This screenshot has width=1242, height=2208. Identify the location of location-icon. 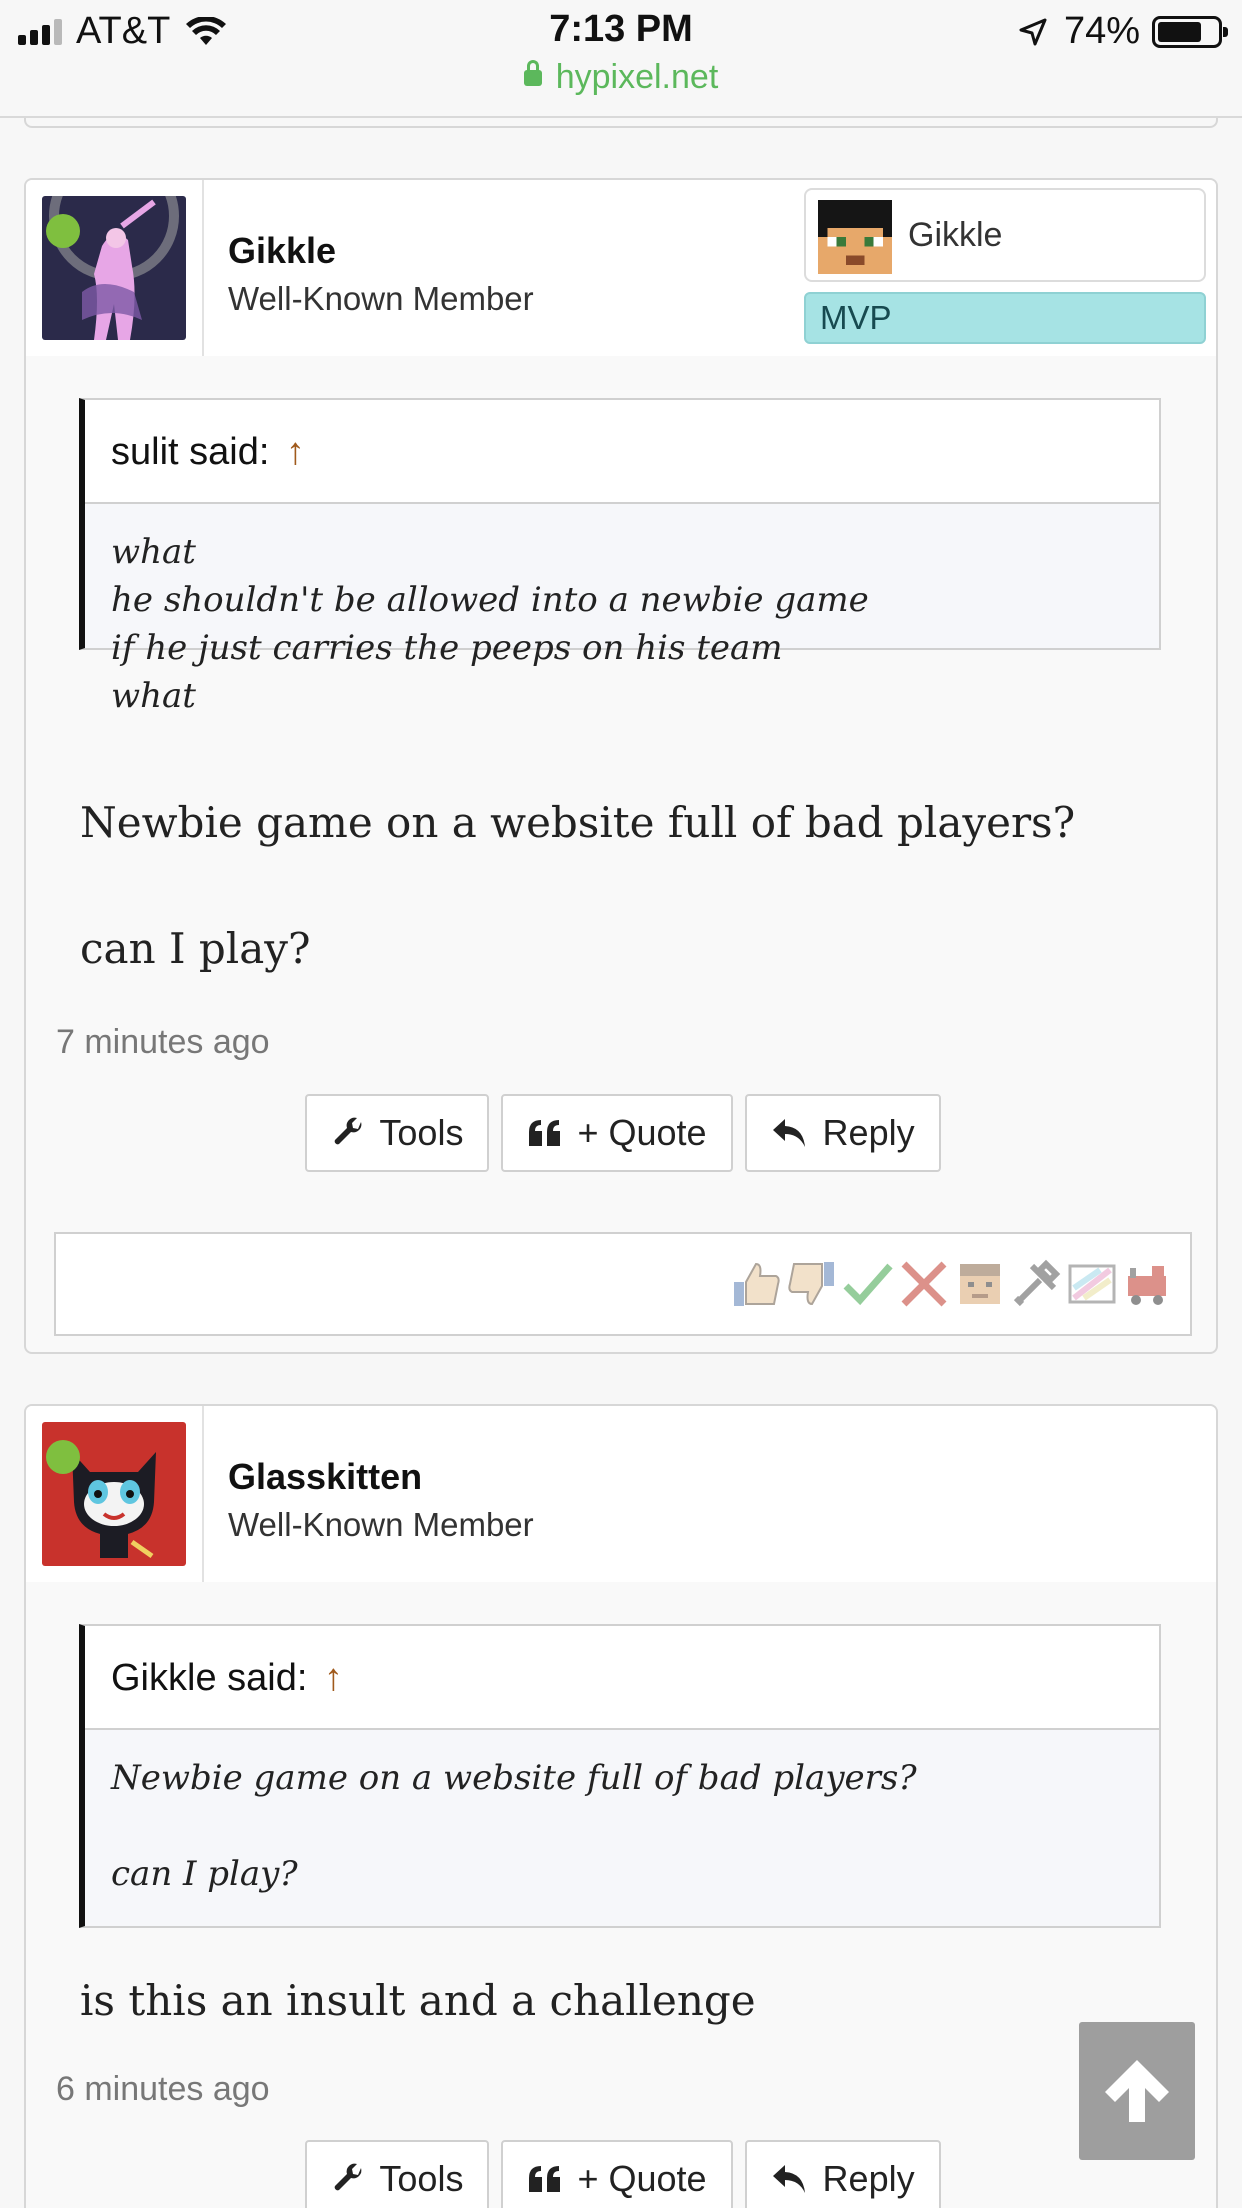
(1033, 31).